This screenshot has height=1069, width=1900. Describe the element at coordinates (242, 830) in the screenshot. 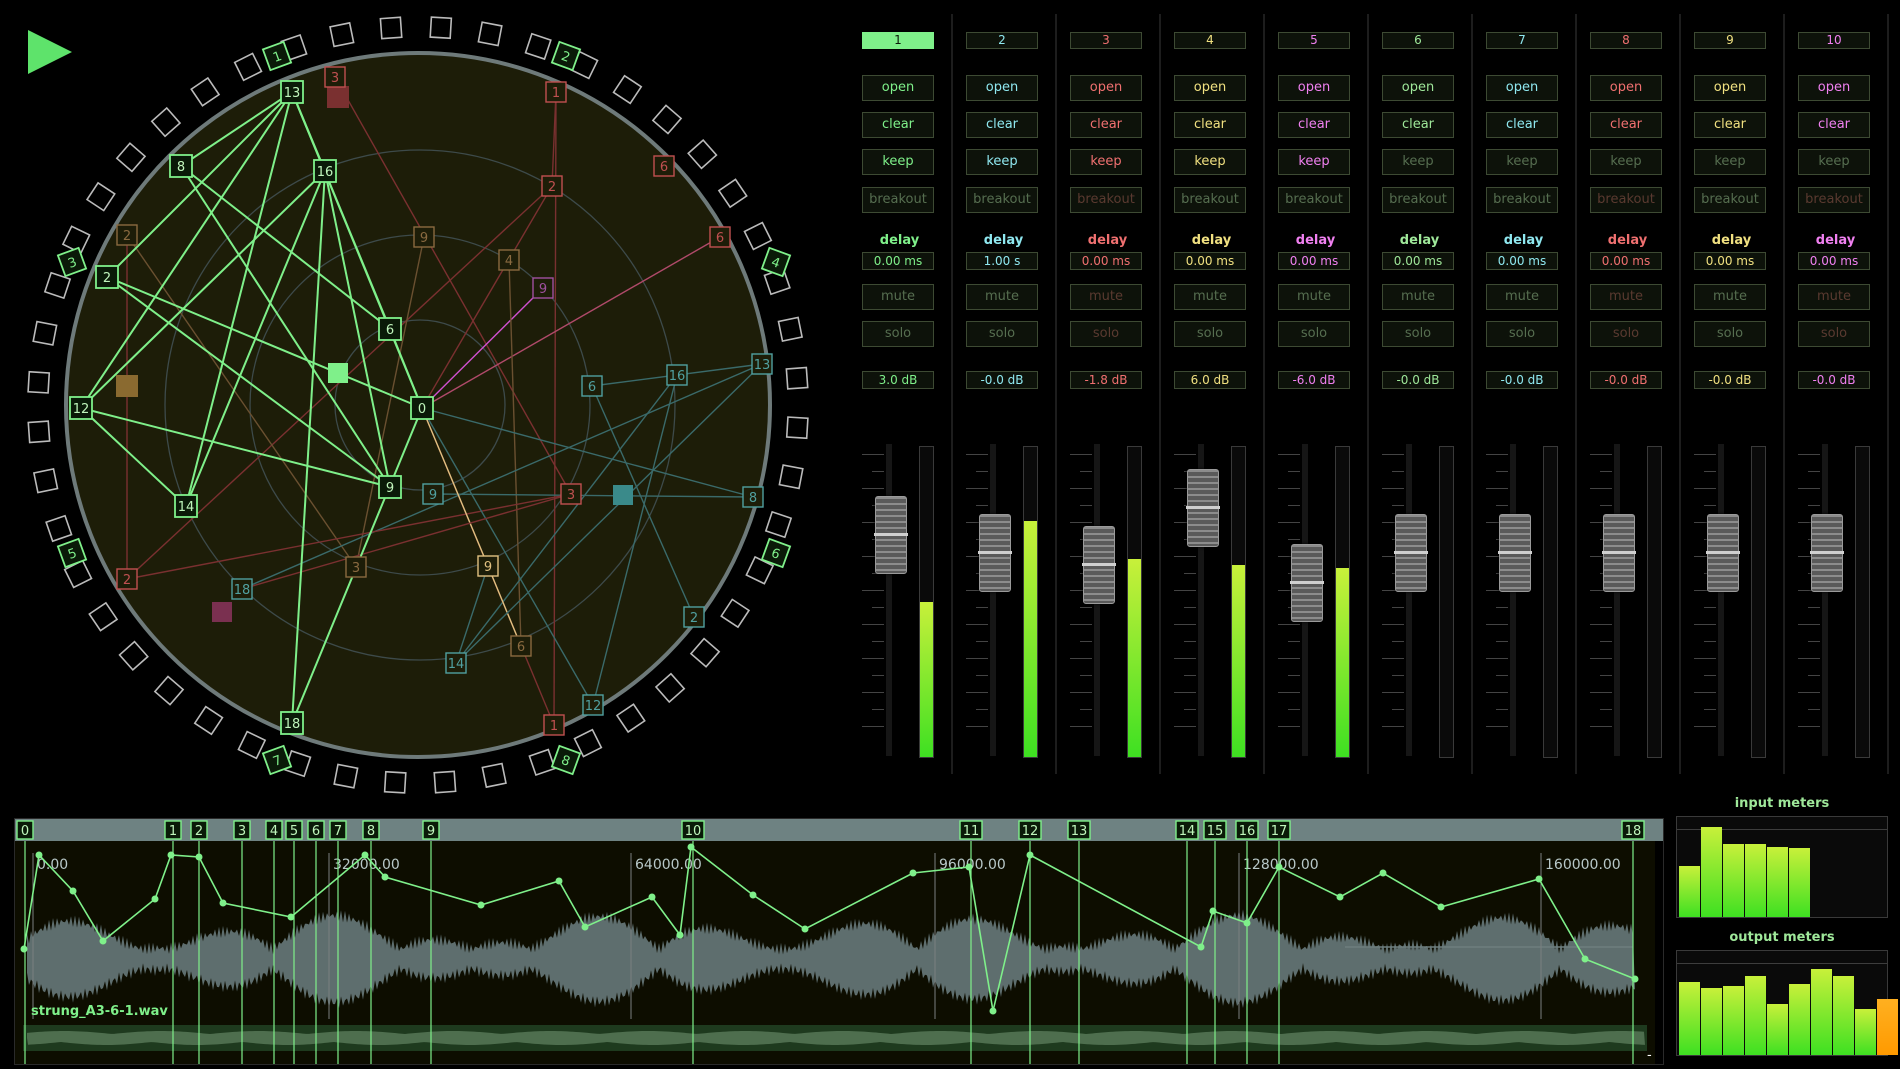

I see `marker-3: 3` at that location.